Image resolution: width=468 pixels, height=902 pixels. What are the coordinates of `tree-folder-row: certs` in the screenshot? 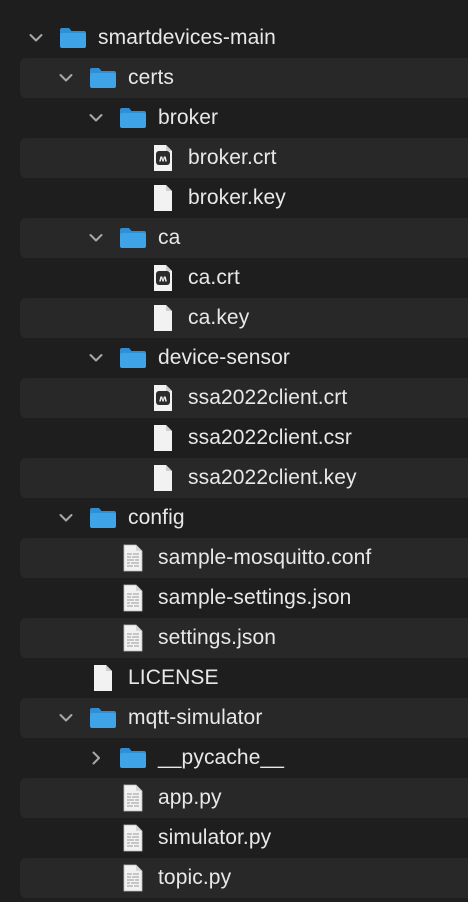 It's located at (234, 78).